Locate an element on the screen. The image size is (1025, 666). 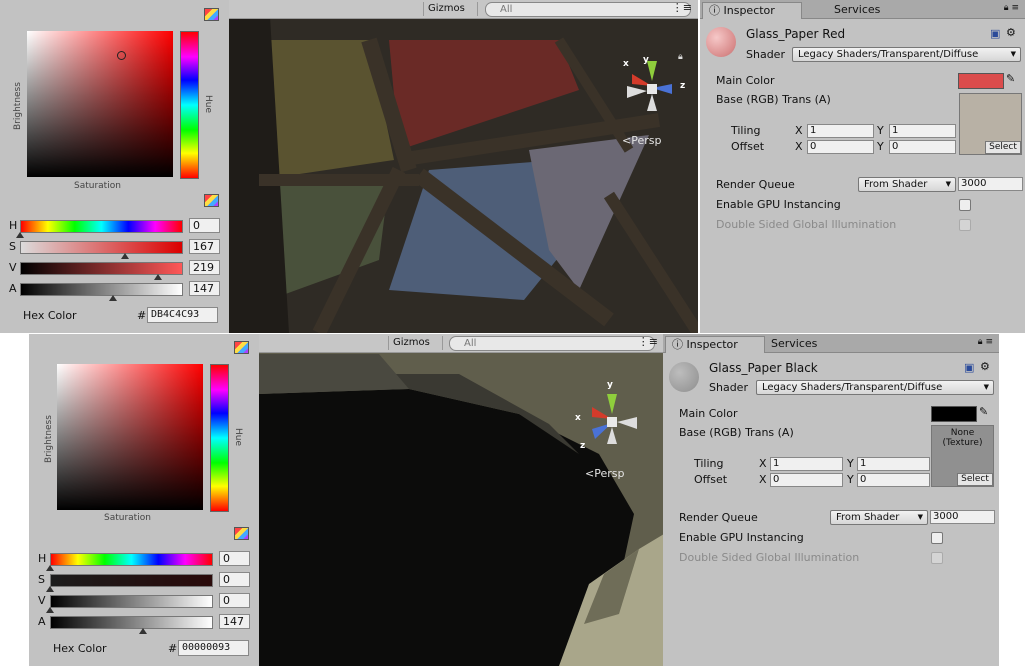
slider-v: V 0 is located at coordinates (144, 603).